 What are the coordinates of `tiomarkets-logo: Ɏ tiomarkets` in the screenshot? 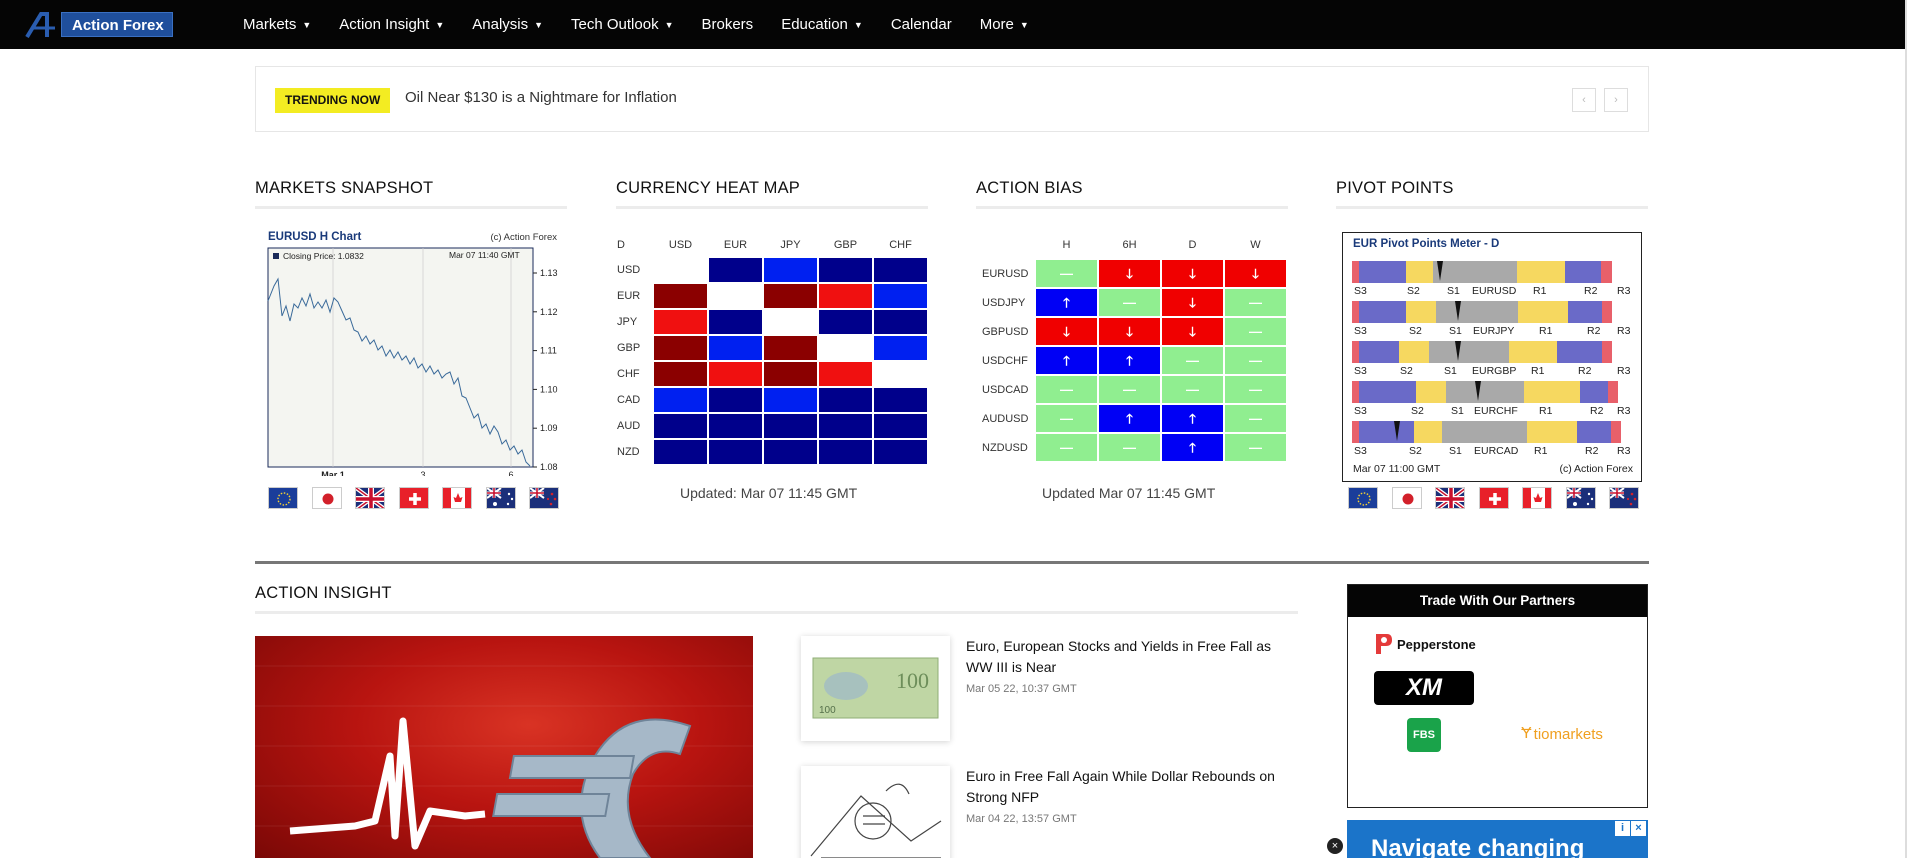 It's located at (1562, 734).